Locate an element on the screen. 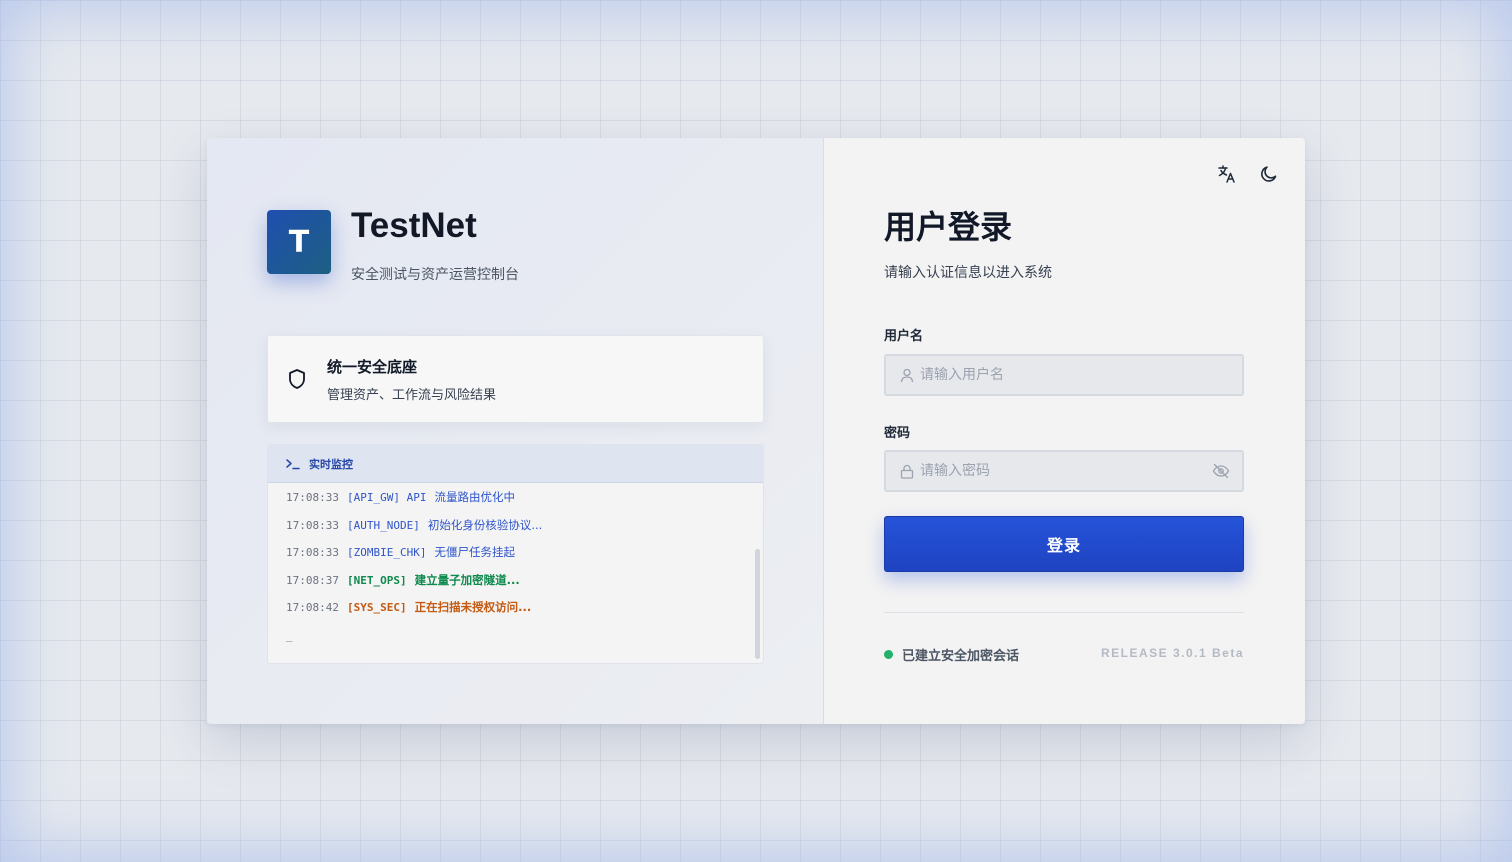 The image size is (1512, 862). theme-toggle-button is located at coordinates (1269, 174).